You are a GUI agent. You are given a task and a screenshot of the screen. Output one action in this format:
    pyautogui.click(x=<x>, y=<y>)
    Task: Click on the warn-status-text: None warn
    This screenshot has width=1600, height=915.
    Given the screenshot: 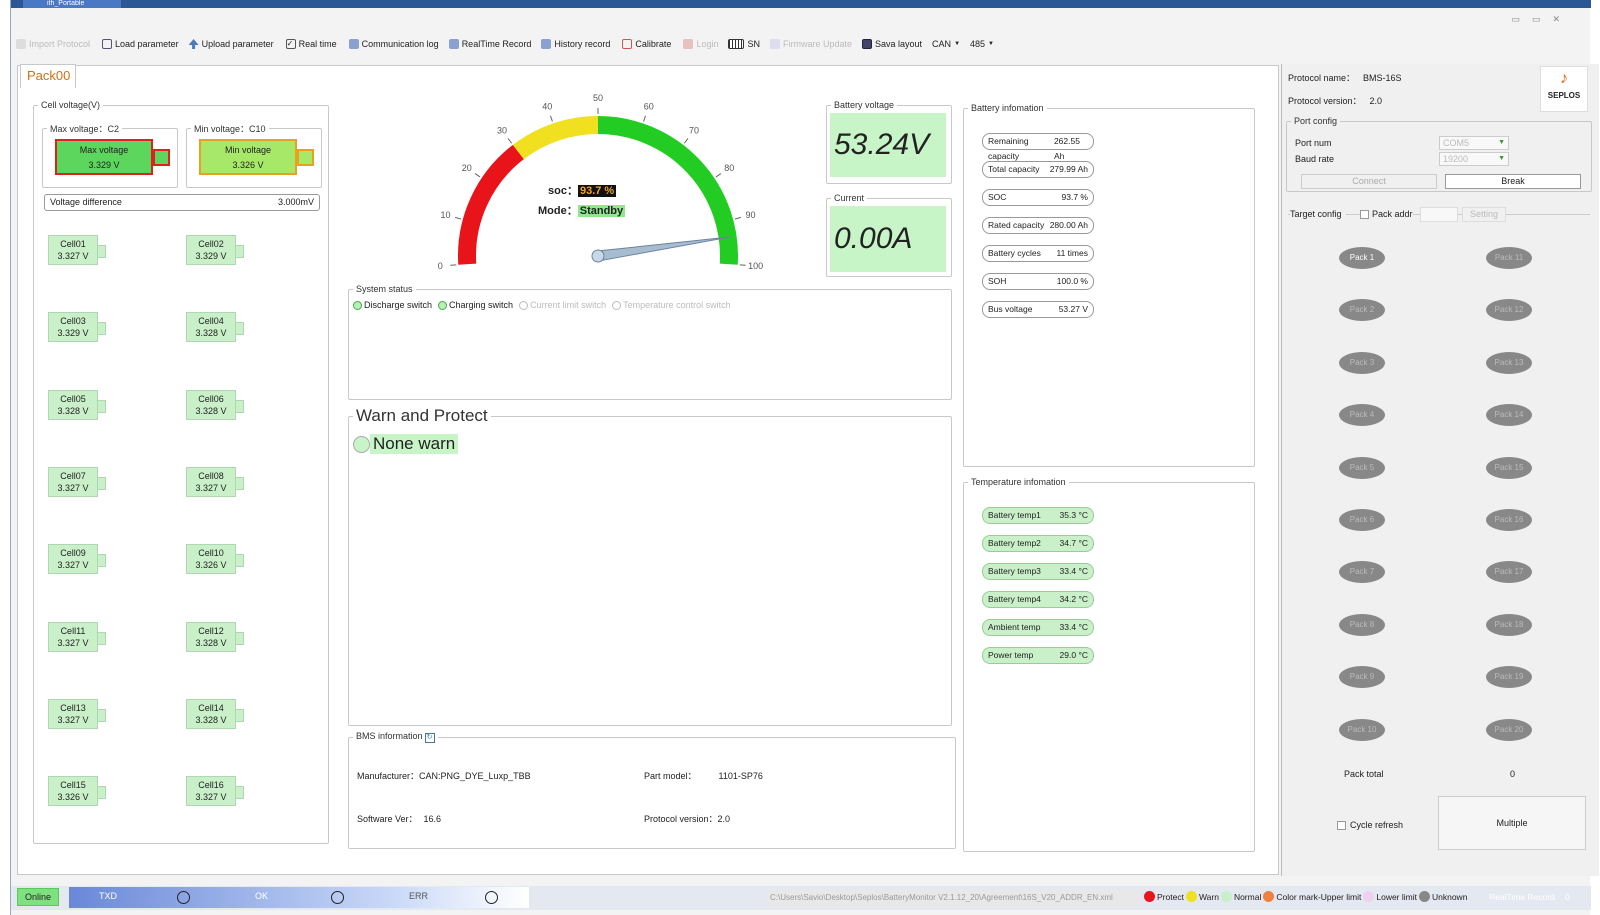 What is the action you would take?
    pyautogui.click(x=414, y=444)
    